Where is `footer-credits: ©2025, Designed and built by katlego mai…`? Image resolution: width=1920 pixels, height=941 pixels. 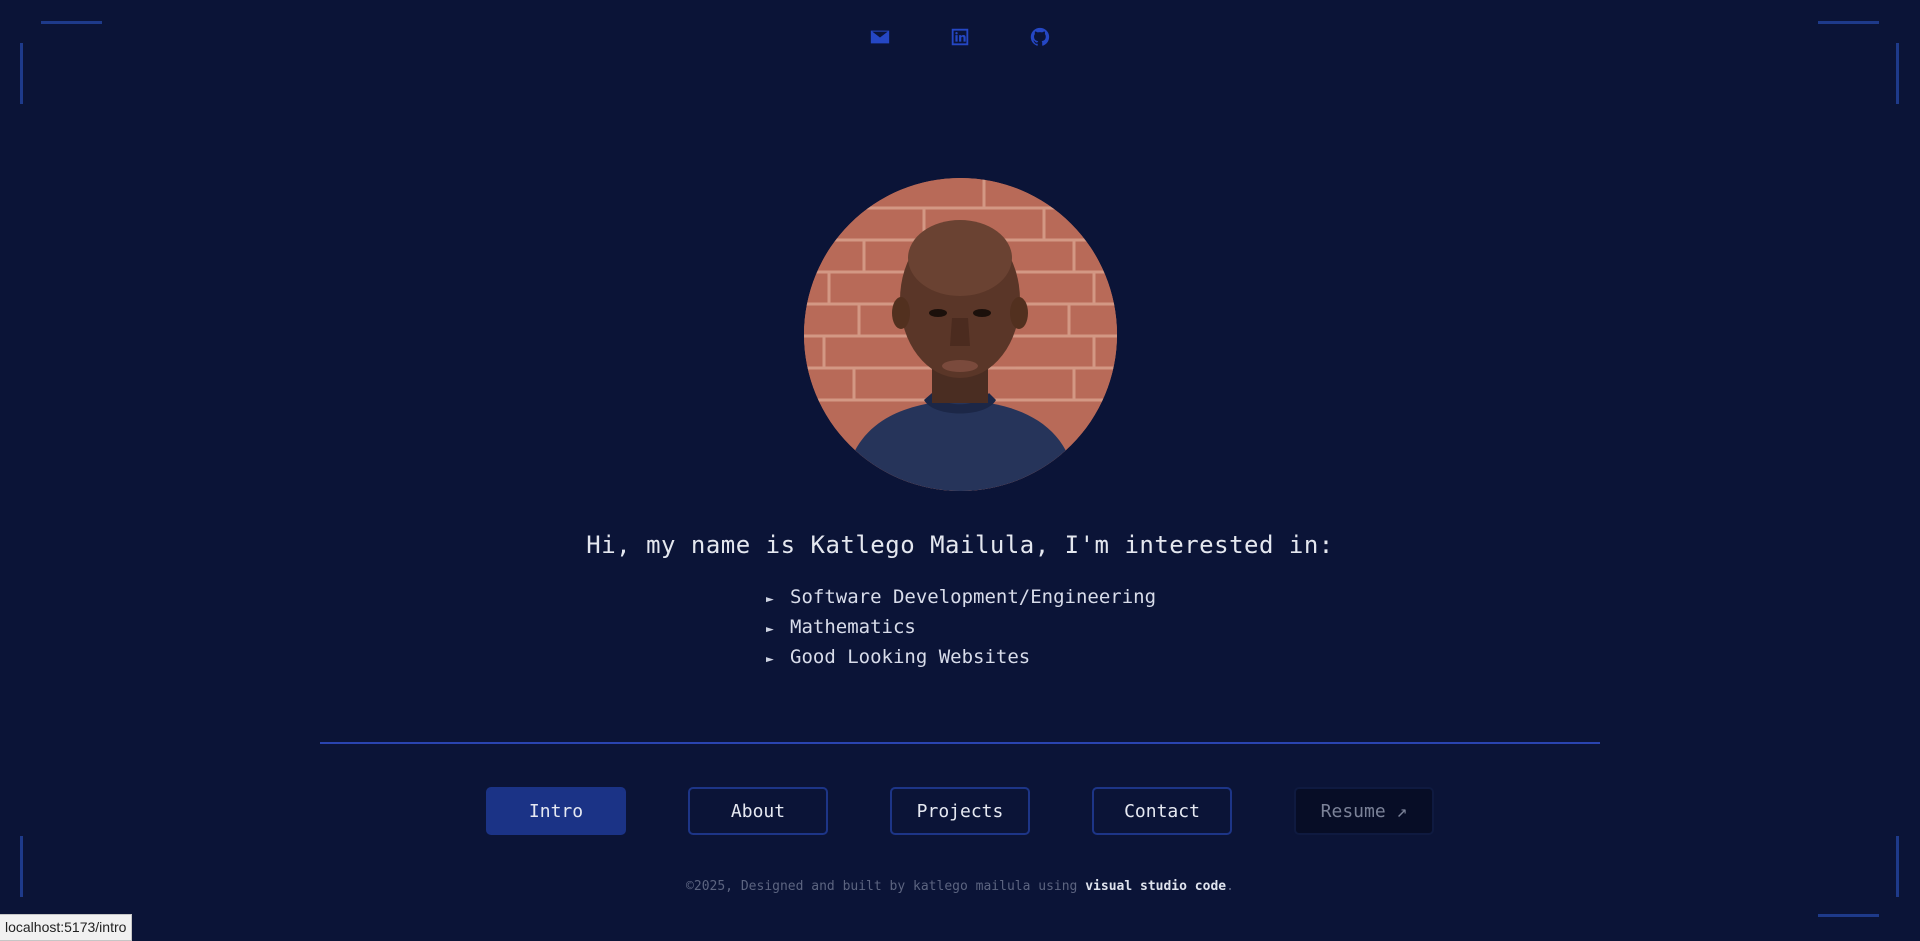
footer-credits: ©2025, Designed and built by katlego mai… is located at coordinates (960, 886).